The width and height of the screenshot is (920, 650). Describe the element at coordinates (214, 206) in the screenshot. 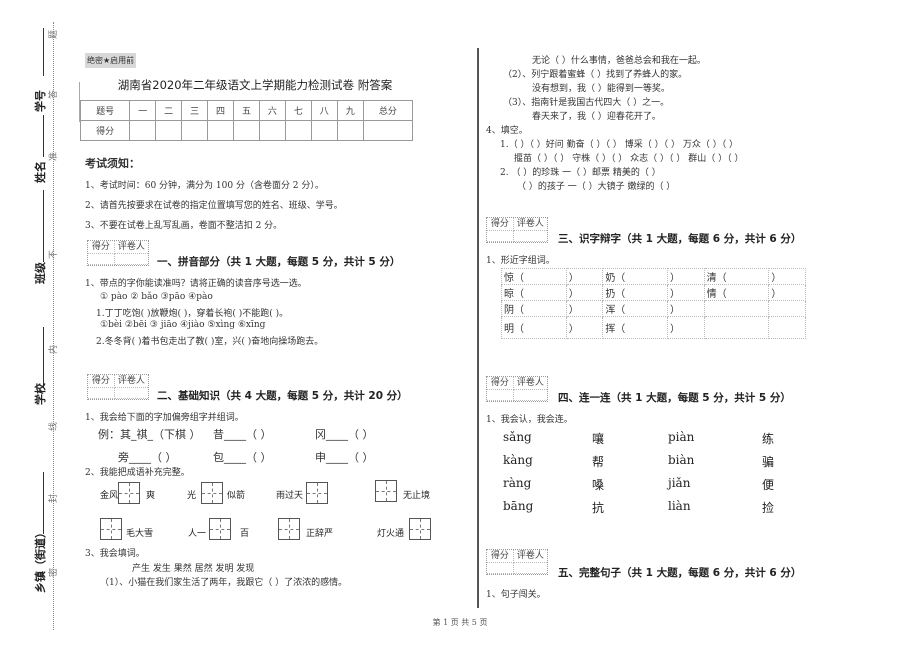

I see `notice-item: 2、请首先按要求在试卷的指定位置填写您的姓名、班级、学号。` at that location.